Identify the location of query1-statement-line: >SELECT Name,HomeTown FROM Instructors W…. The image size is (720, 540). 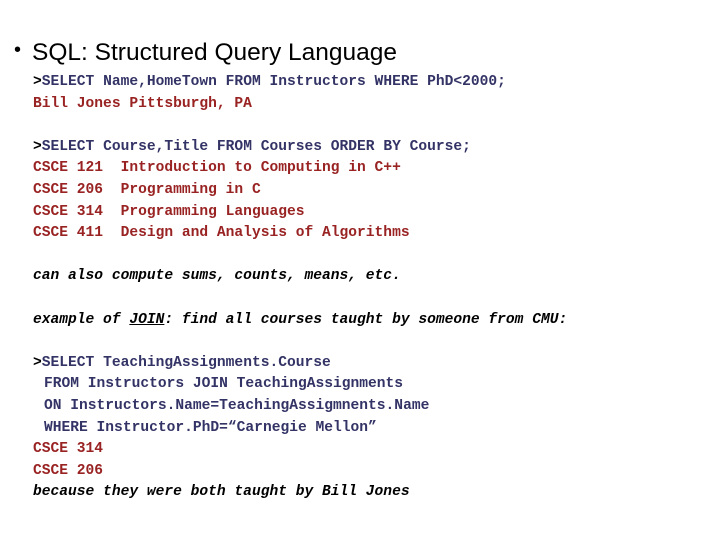
(360, 83).